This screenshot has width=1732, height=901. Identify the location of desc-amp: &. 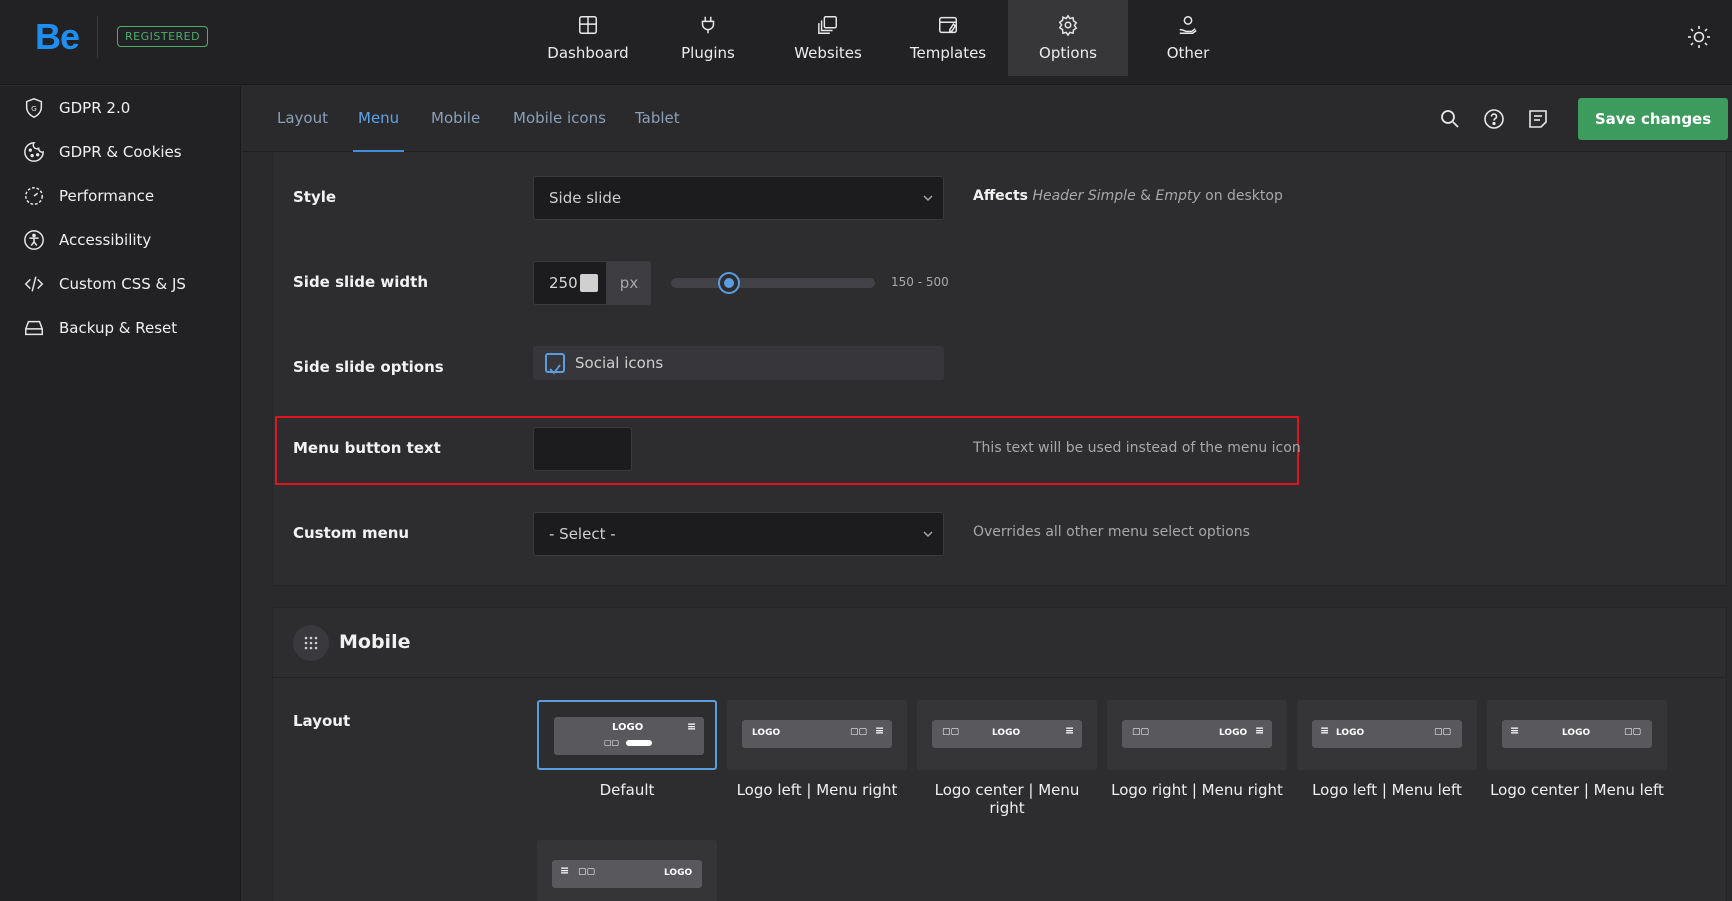
(1145, 196).